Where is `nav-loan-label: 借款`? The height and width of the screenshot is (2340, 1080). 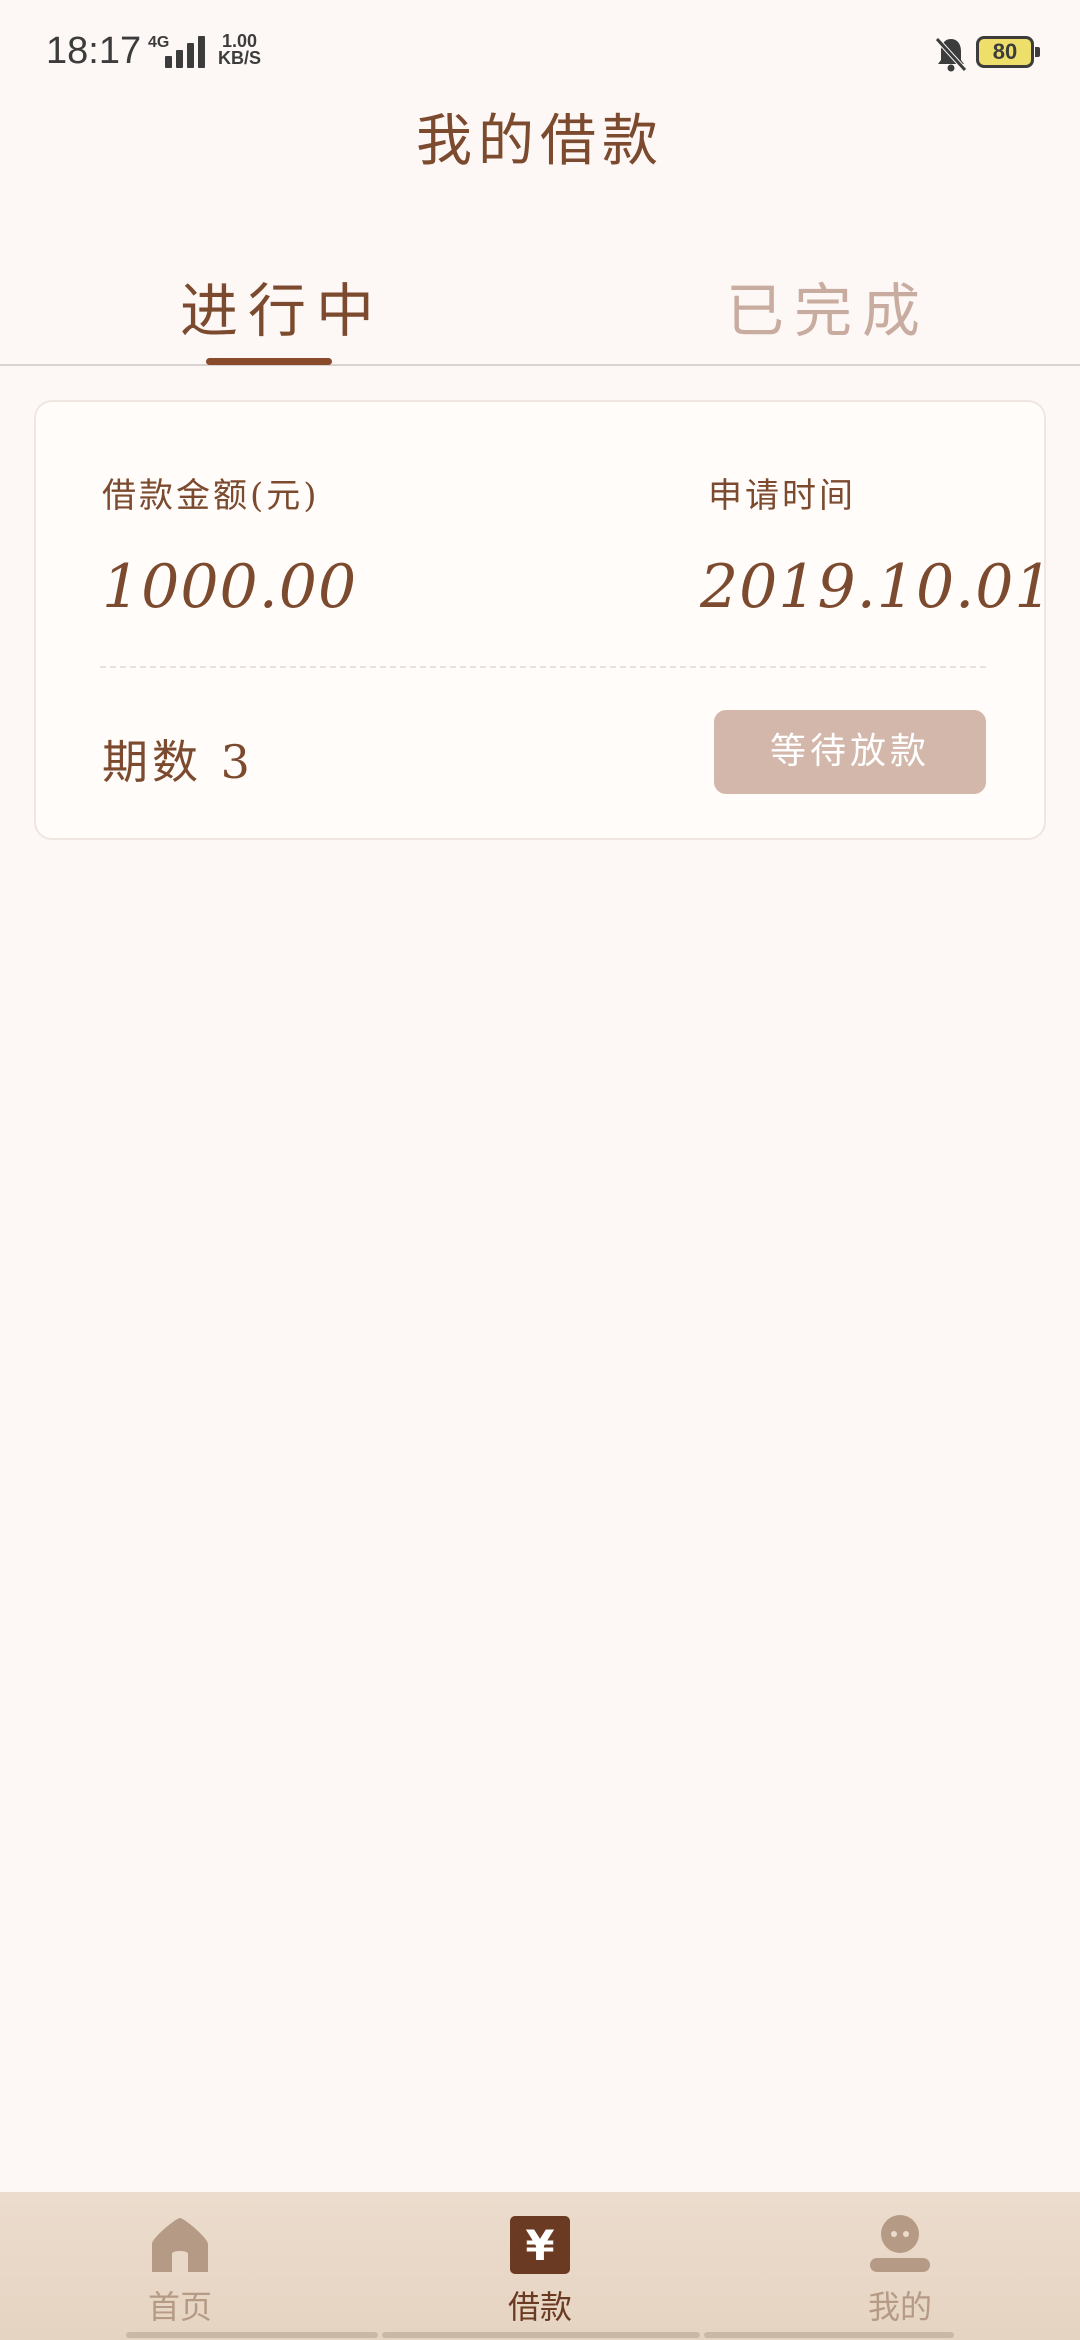
nav-loan-label: 借款 is located at coordinates (539, 2307).